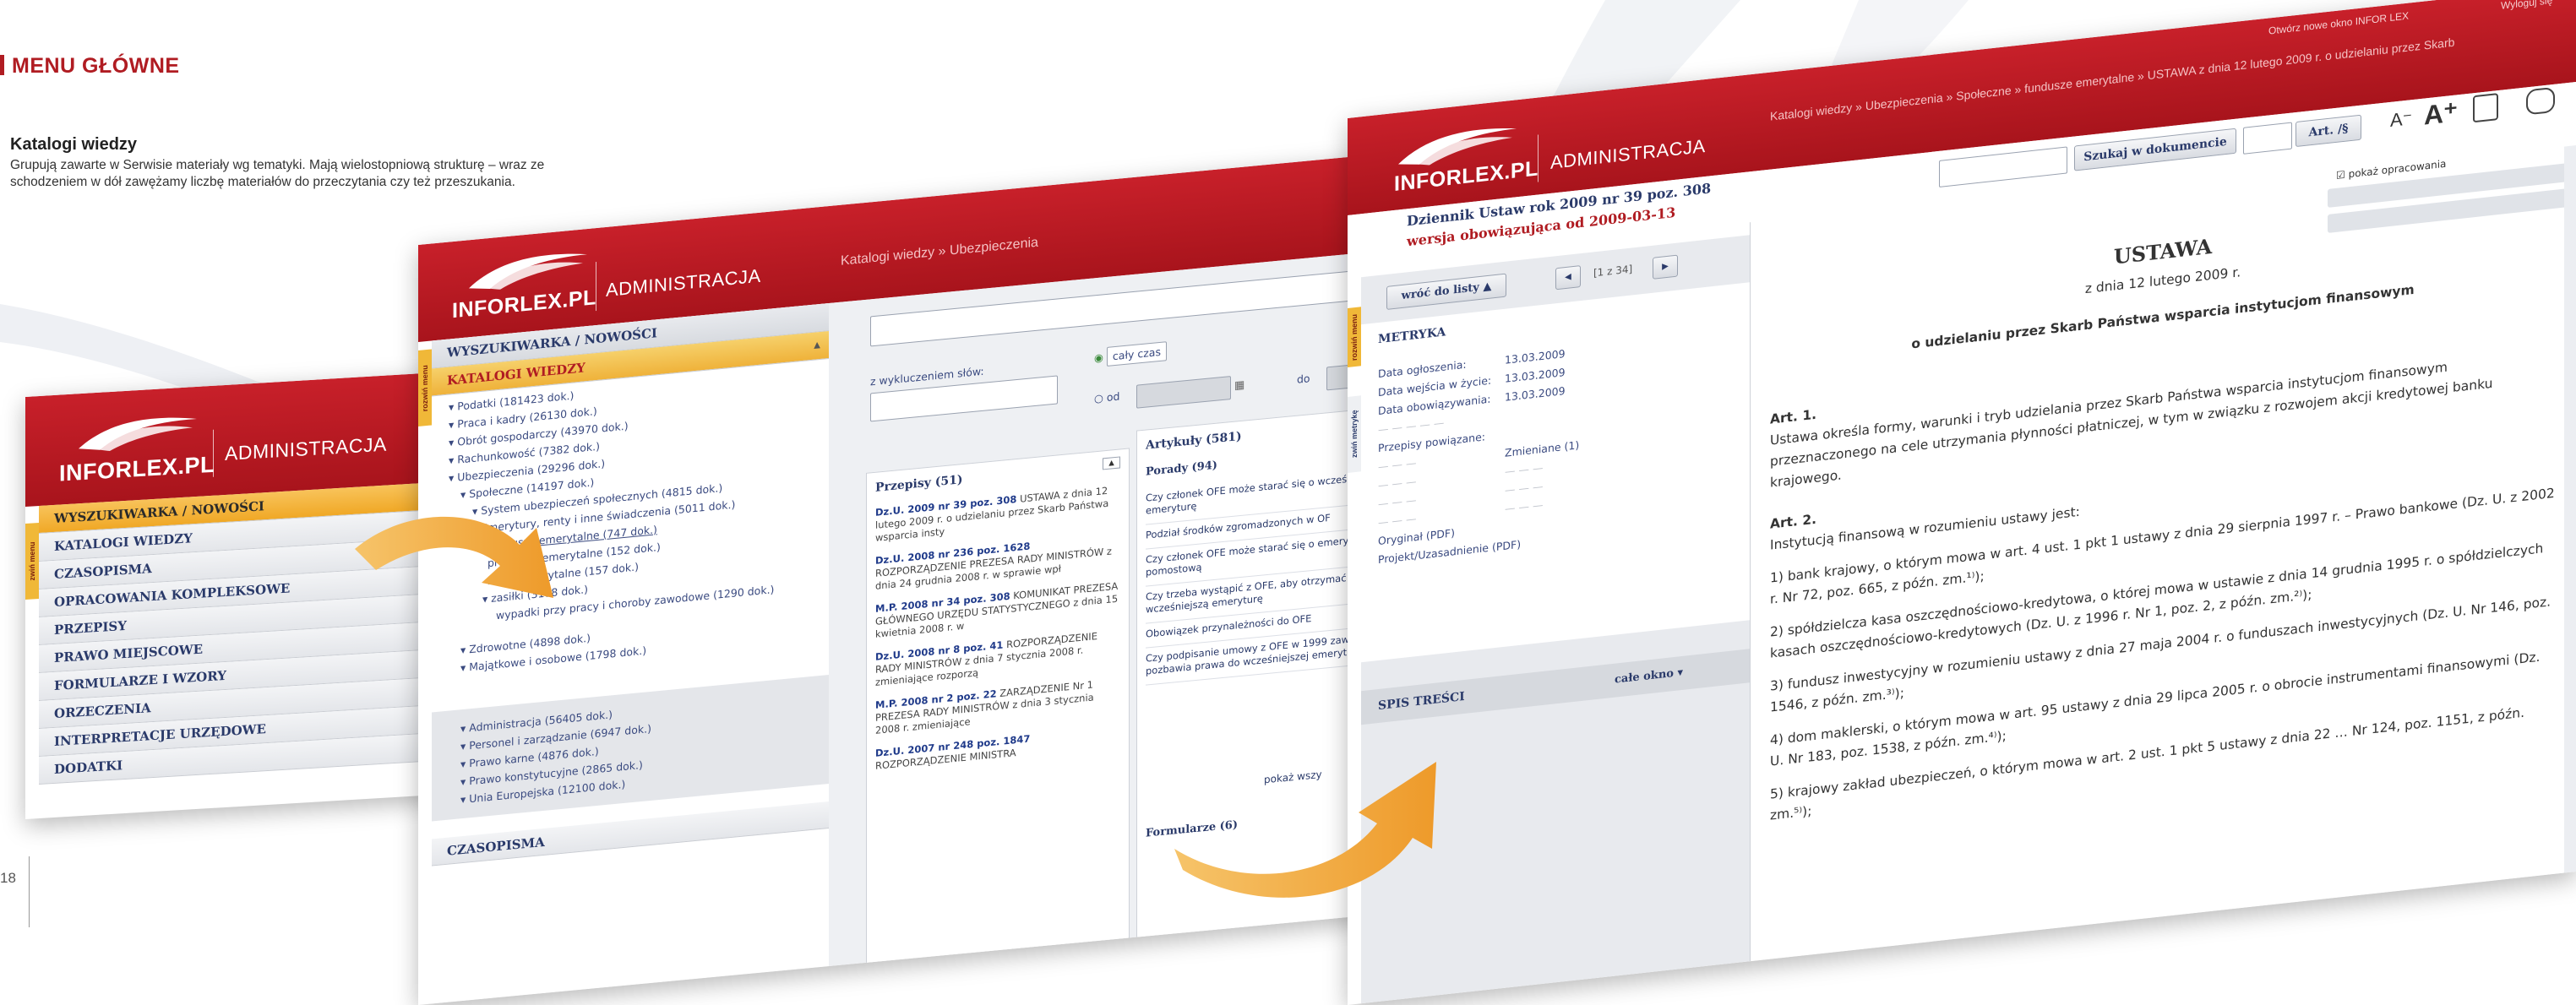 This screenshot has height=1005, width=2576. Describe the element at coordinates (1555, 687) in the screenshot. I see `toc-bar: SPIS TREŚCI całe okno ▾` at that location.